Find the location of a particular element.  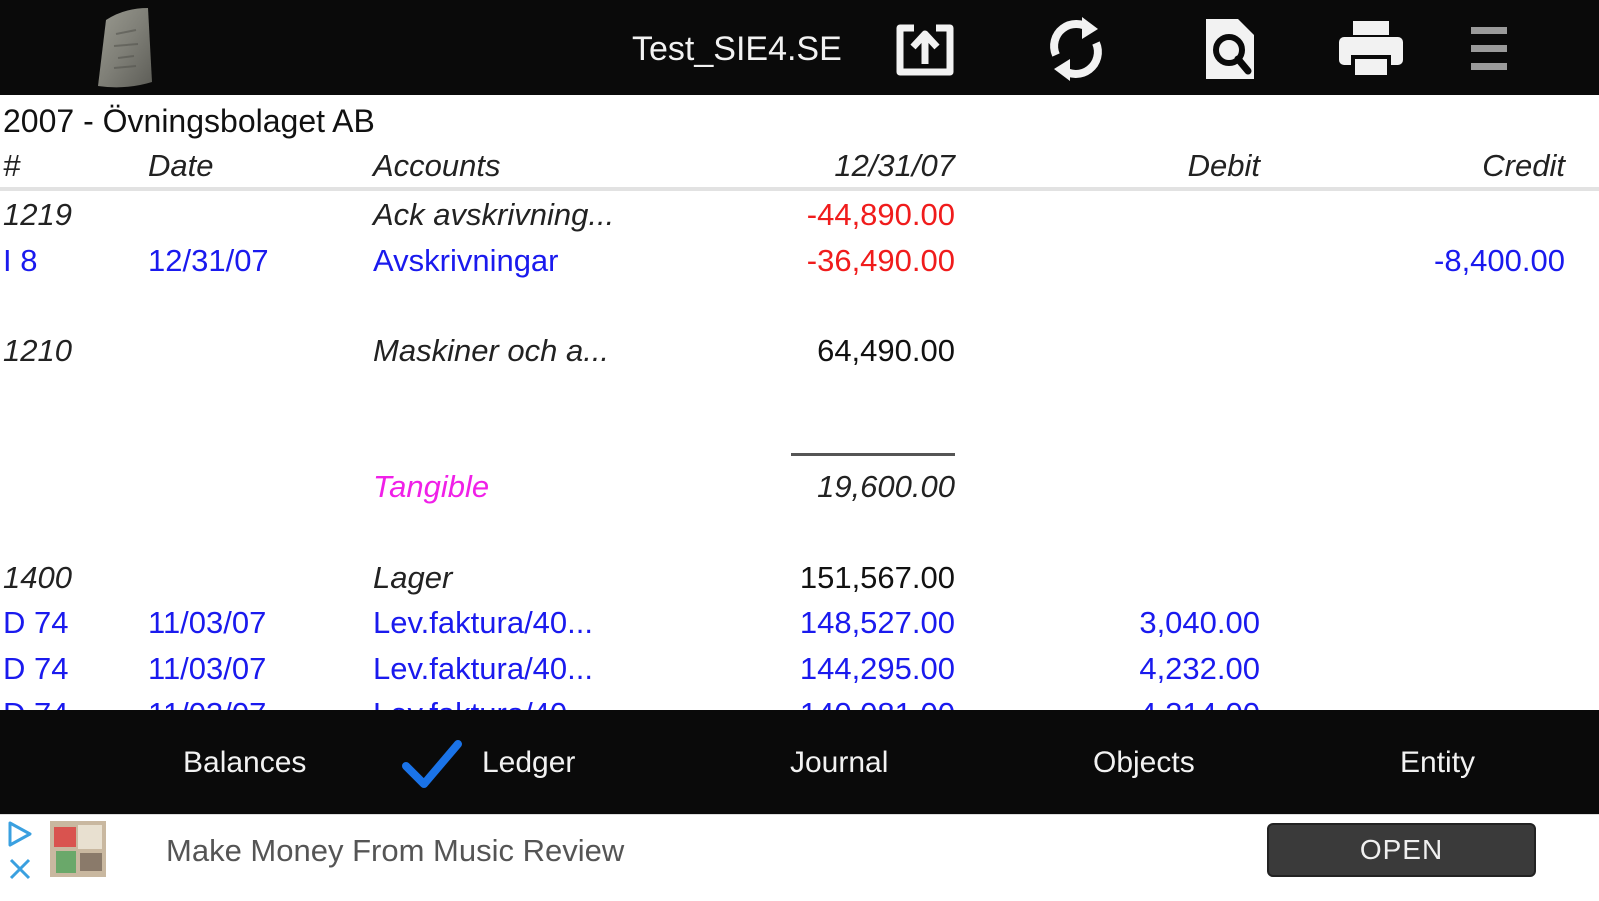

column-header-accounts: Accounts is located at coordinates (437, 165).